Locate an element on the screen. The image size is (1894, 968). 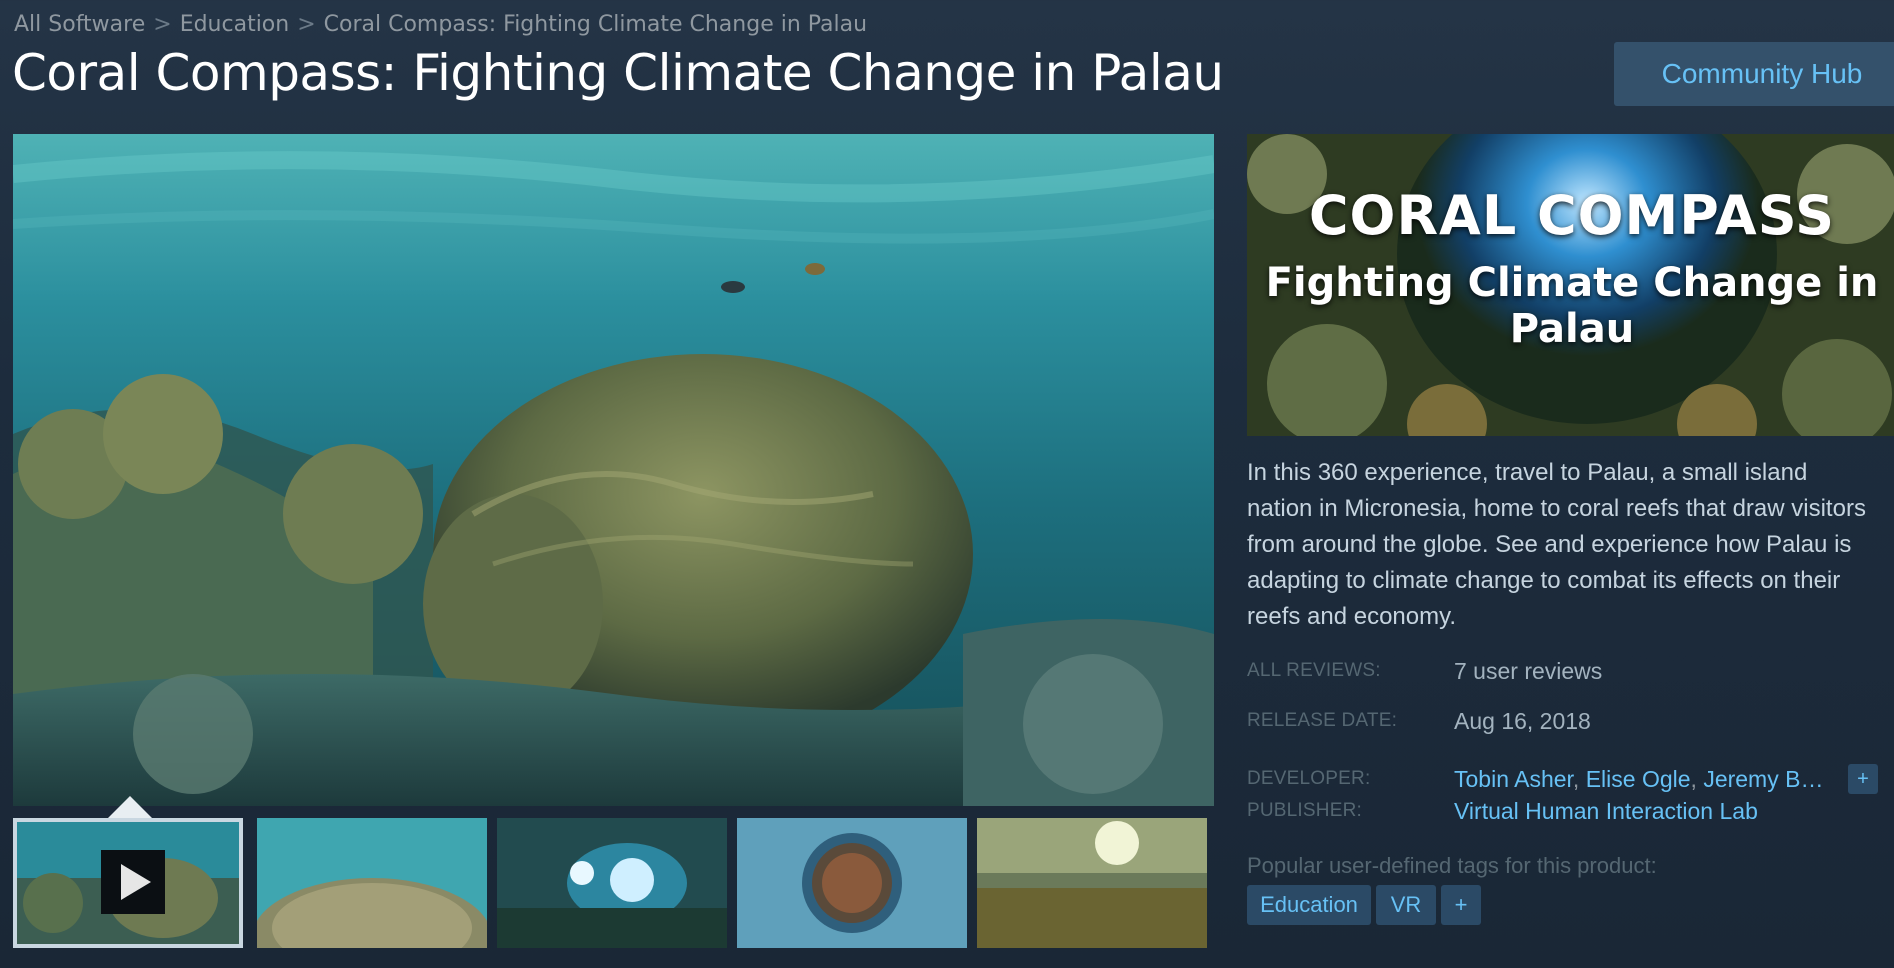
publisher-label: PUBLISHER: is located at coordinates (1304, 810).